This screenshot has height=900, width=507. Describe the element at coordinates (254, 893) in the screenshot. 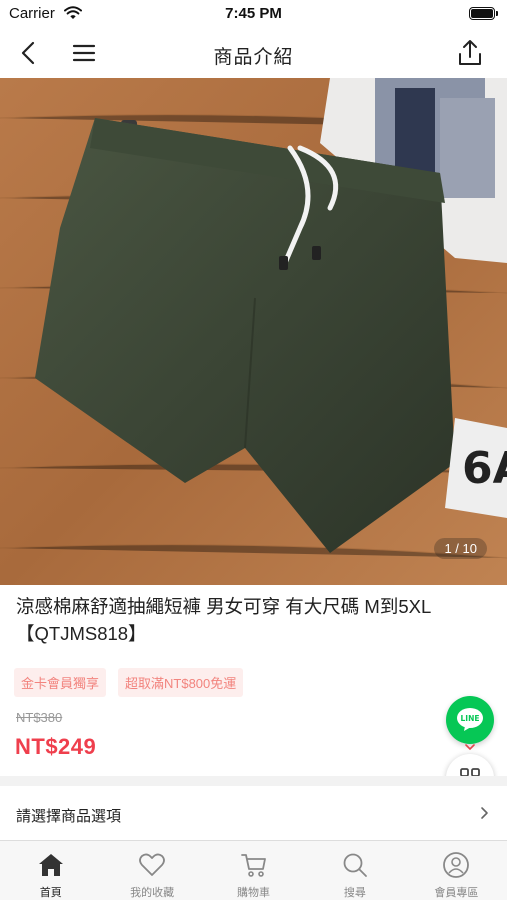

I see `tab-label: 購物車` at that location.